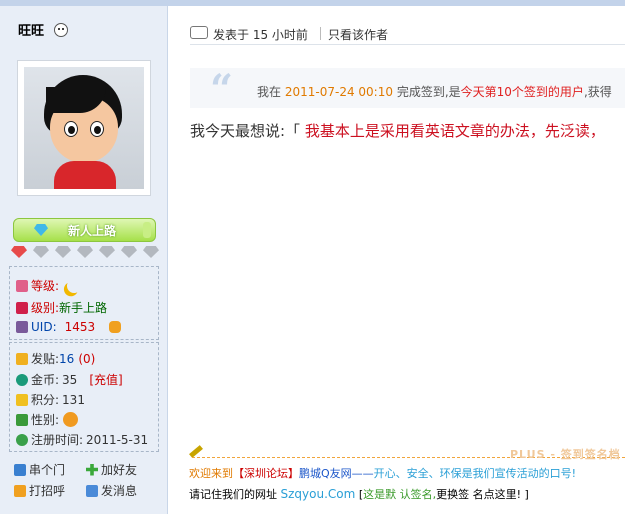  What do you see at coordinates (22, 379) in the screenshot?
I see `coin-icon` at bounding box center [22, 379].